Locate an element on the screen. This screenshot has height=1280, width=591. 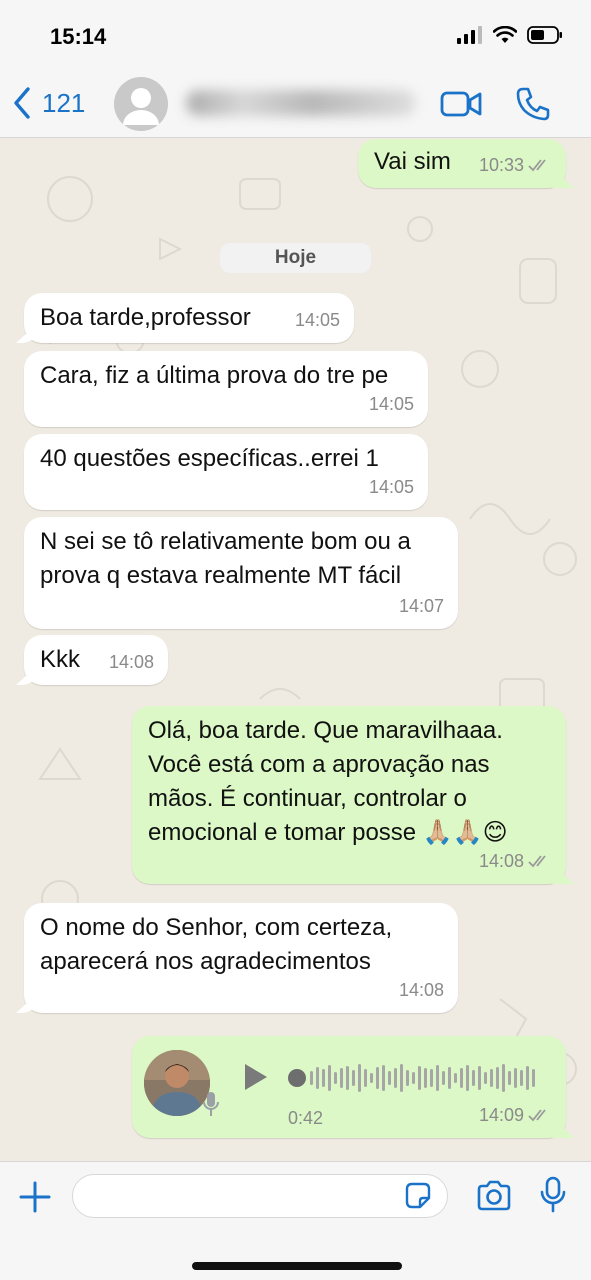
message-text-line: O nome do Senhor, com certeza, is located at coordinates (216, 927).